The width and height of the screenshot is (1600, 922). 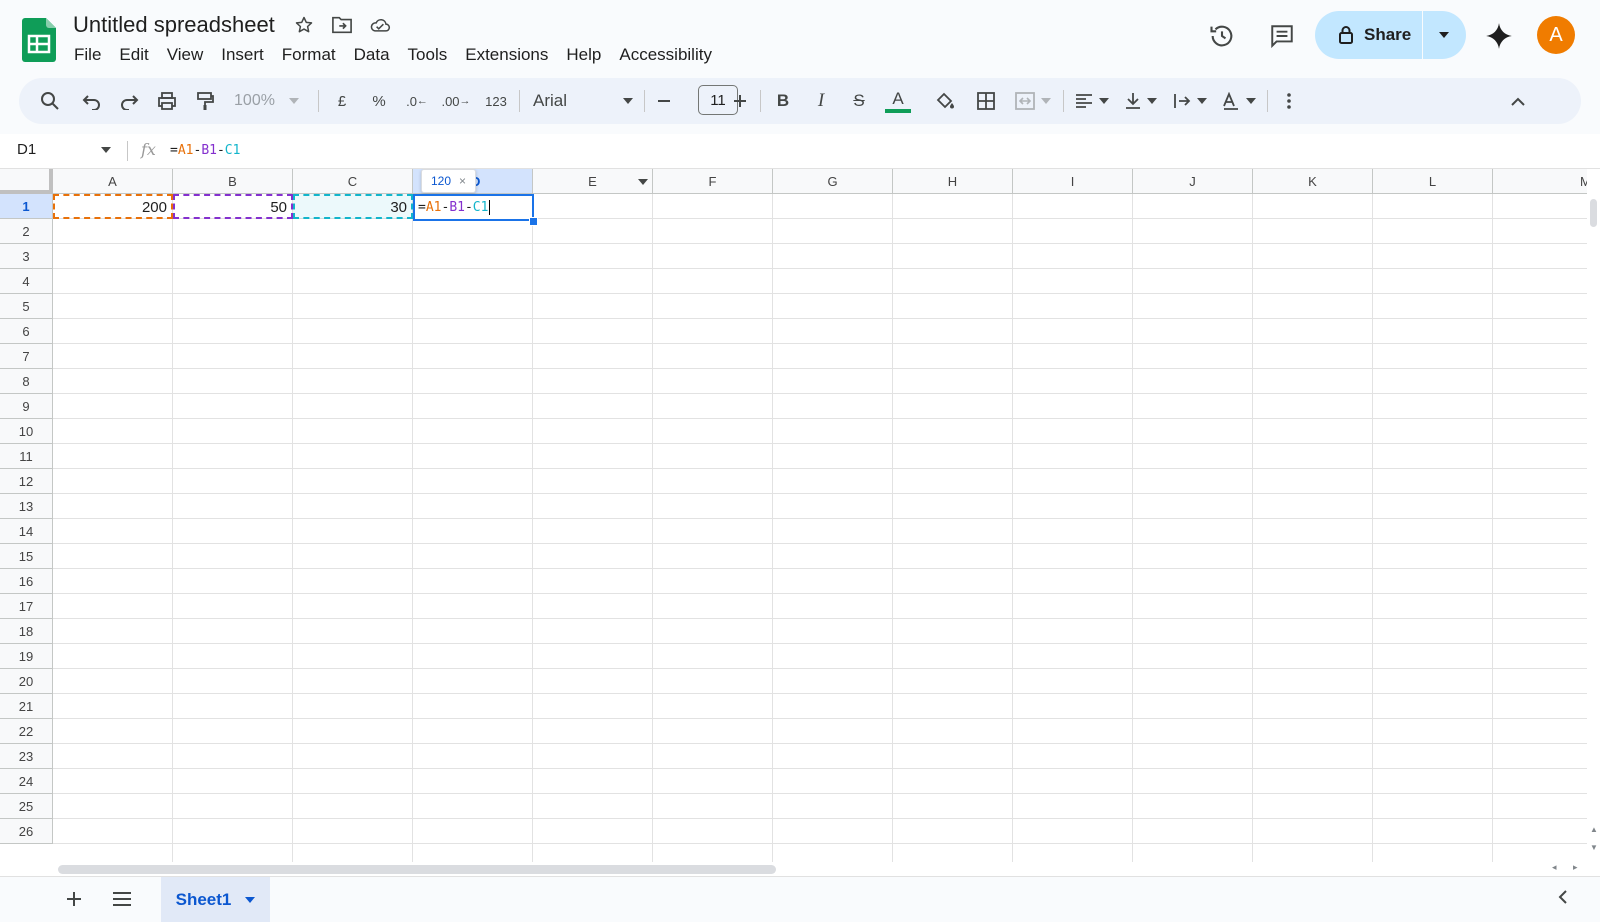 What do you see at coordinates (1556, 35) in the screenshot?
I see `account-avatar: A` at bounding box center [1556, 35].